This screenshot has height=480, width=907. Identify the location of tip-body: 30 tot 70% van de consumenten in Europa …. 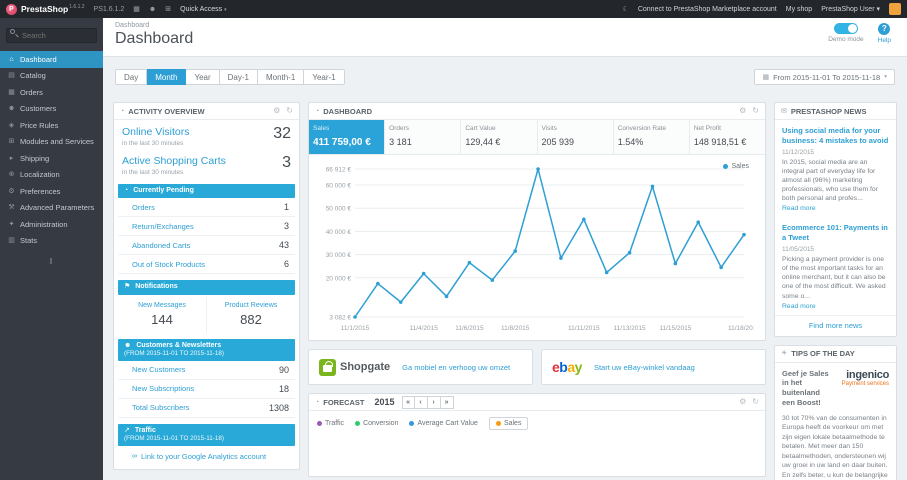
(835, 446).